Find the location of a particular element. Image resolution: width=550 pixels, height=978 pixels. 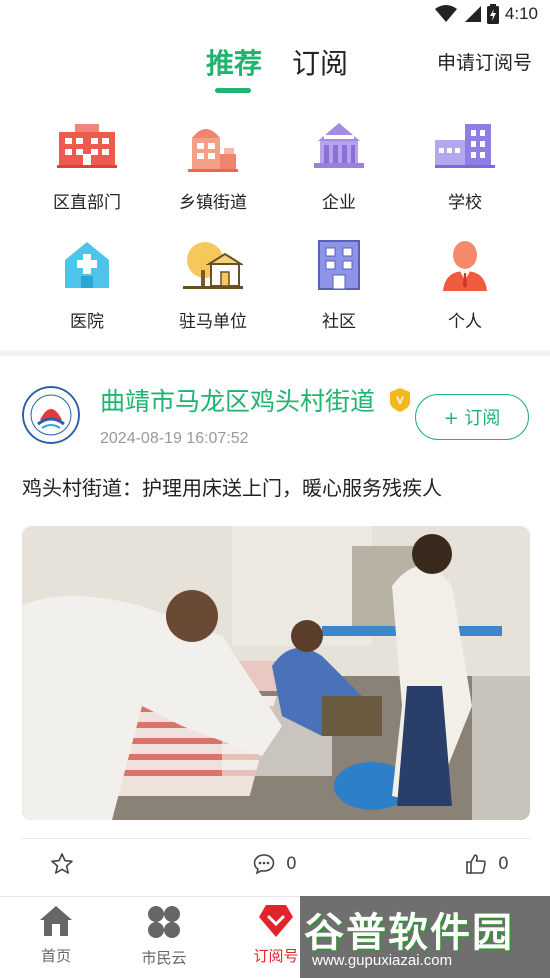

favorite-button is located at coordinates (62, 864).